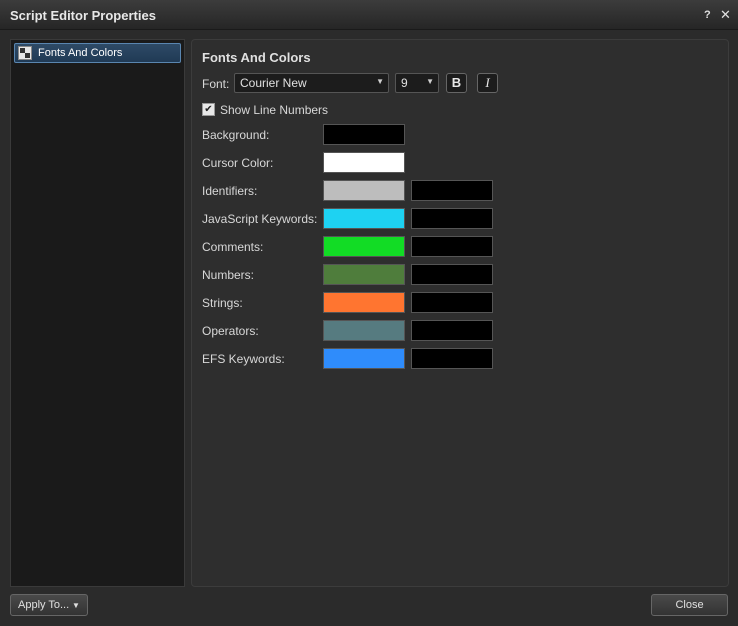 The height and width of the screenshot is (626, 738). What do you see at coordinates (311, 83) in the screenshot?
I see `font-family-dropdown: Courier New ▼` at bounding box center [311, 83].